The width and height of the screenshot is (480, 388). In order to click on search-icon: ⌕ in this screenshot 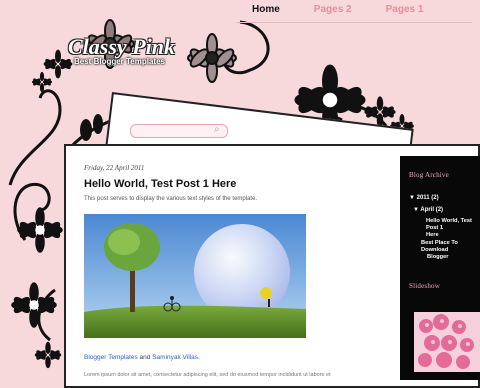, I will do `click(217, 129)`.